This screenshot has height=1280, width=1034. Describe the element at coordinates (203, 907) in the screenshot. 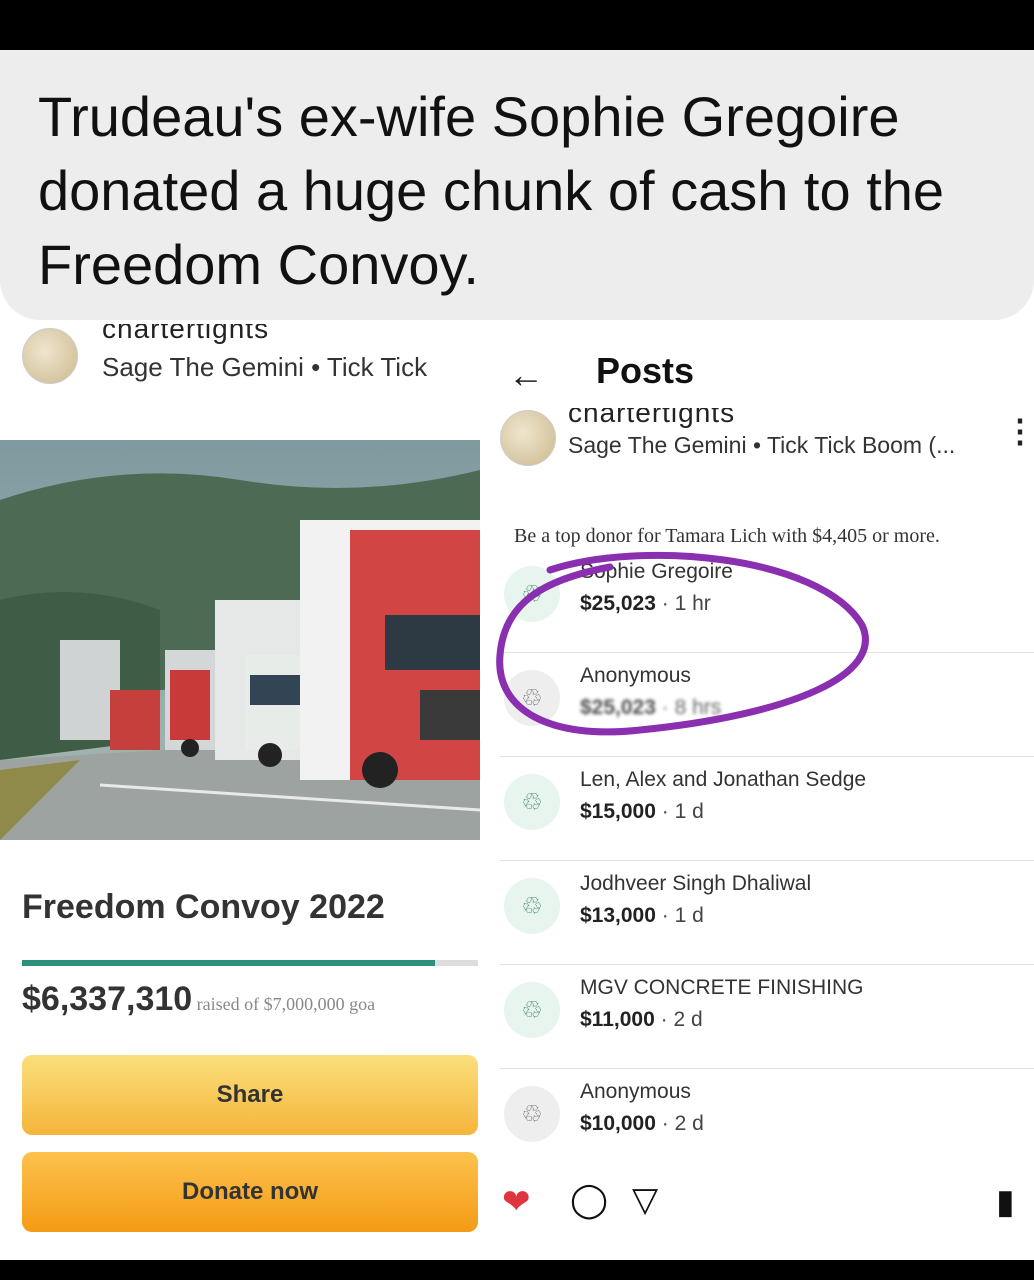

I see `campaign-title: Freedom Convoy 2022` at that location.